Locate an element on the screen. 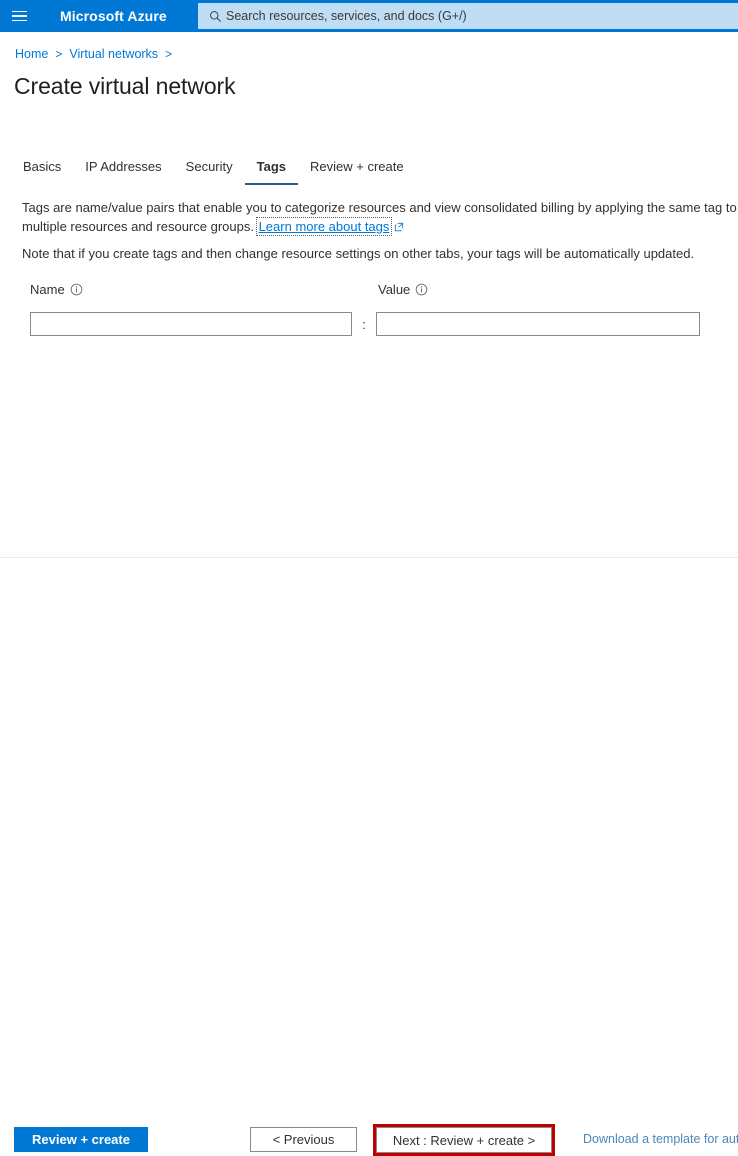 The height and width of the screenshot is (1156, 738). azure-brand-logo: Microsoft Azure is located at coordinates (113, 16).